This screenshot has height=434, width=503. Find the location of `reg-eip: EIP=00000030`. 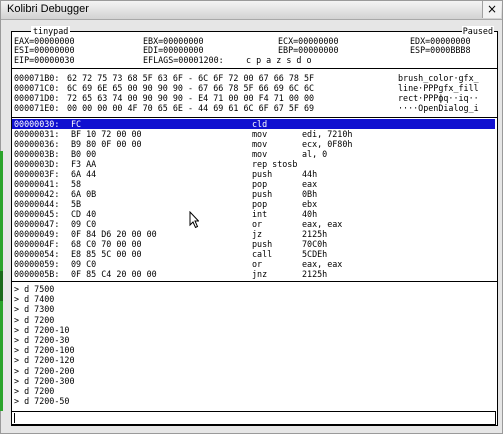

reg-eip: EIP=00000030 is located at coordinates (44, 60).